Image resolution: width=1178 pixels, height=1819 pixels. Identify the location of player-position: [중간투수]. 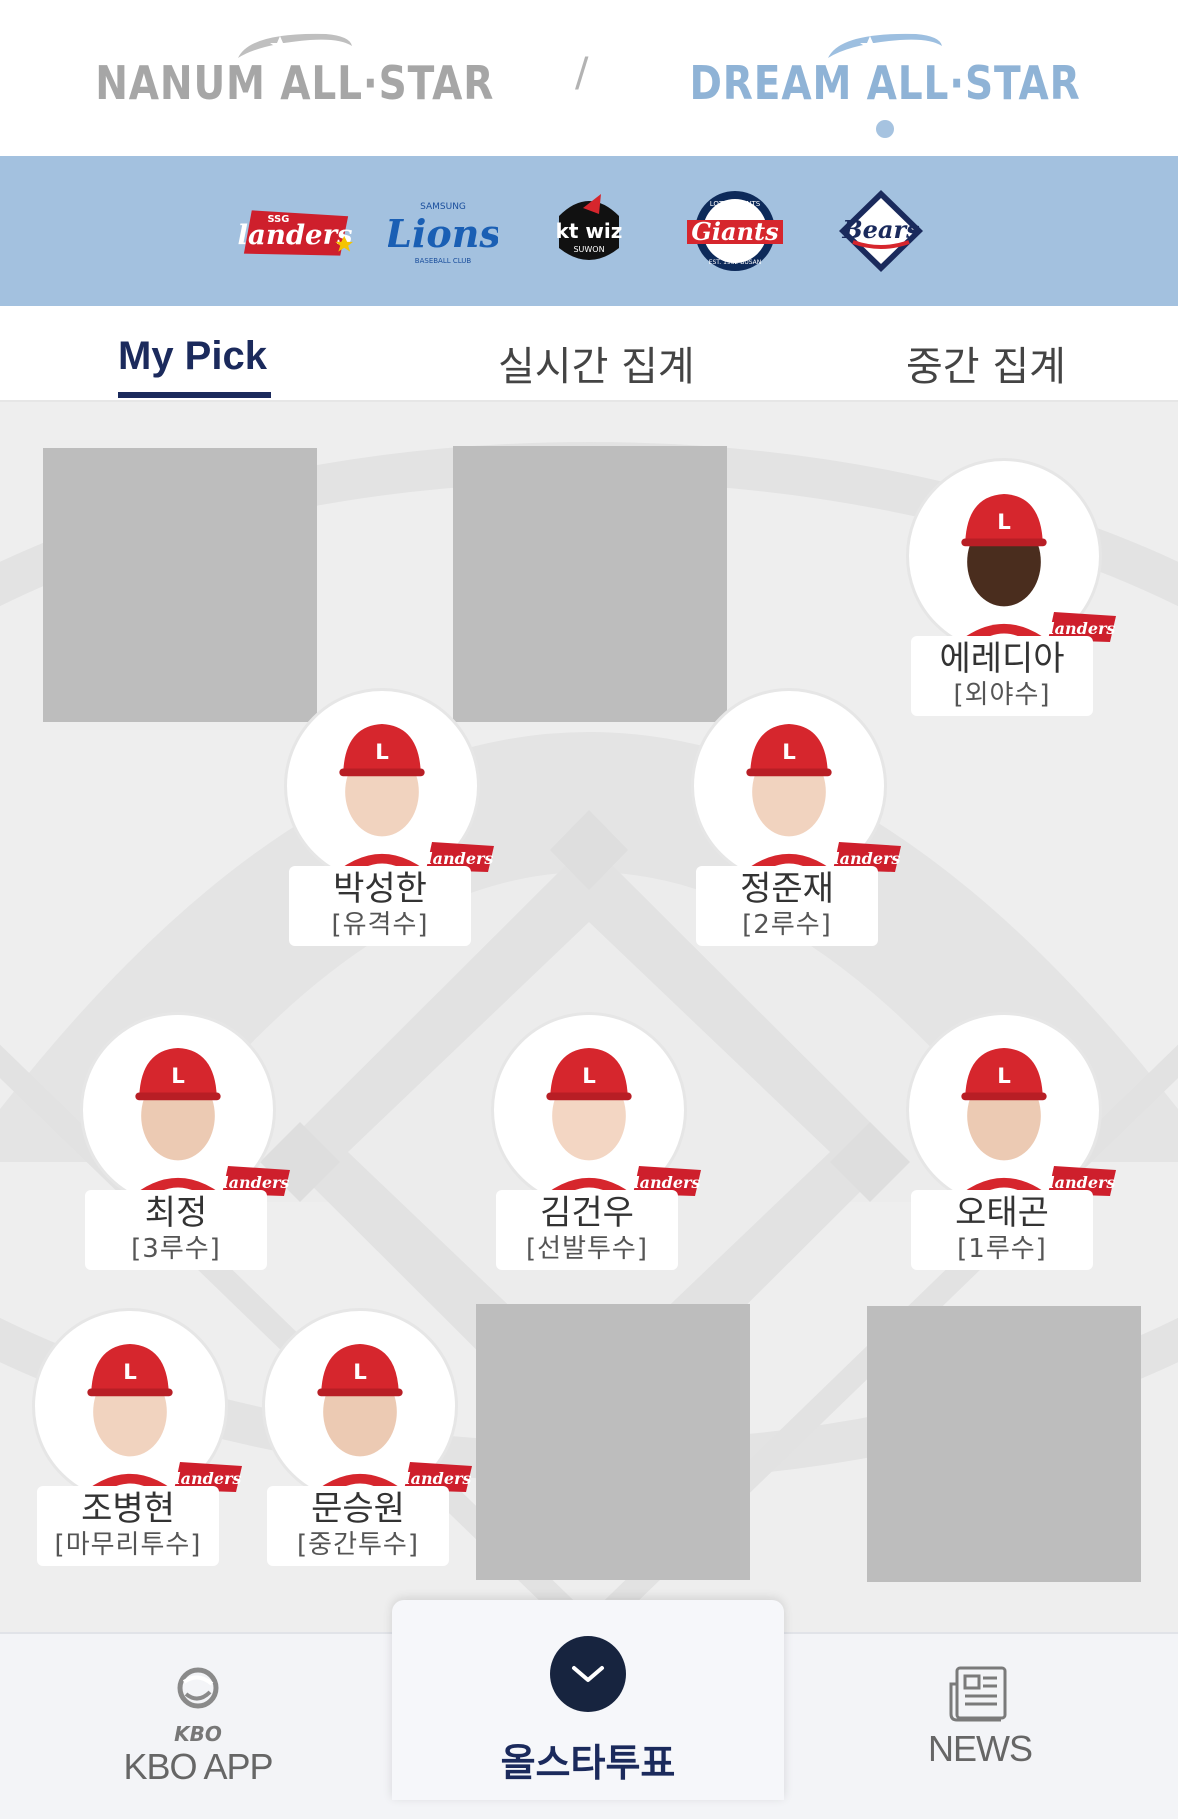
(358, 1545).